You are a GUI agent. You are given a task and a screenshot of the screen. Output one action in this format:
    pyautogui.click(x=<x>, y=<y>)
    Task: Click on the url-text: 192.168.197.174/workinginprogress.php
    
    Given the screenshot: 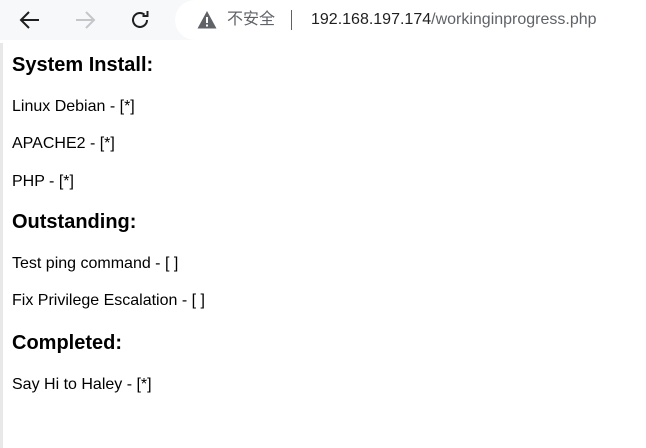 What is the action you would take?
    pyautogui.click(x=454, y=20)
    